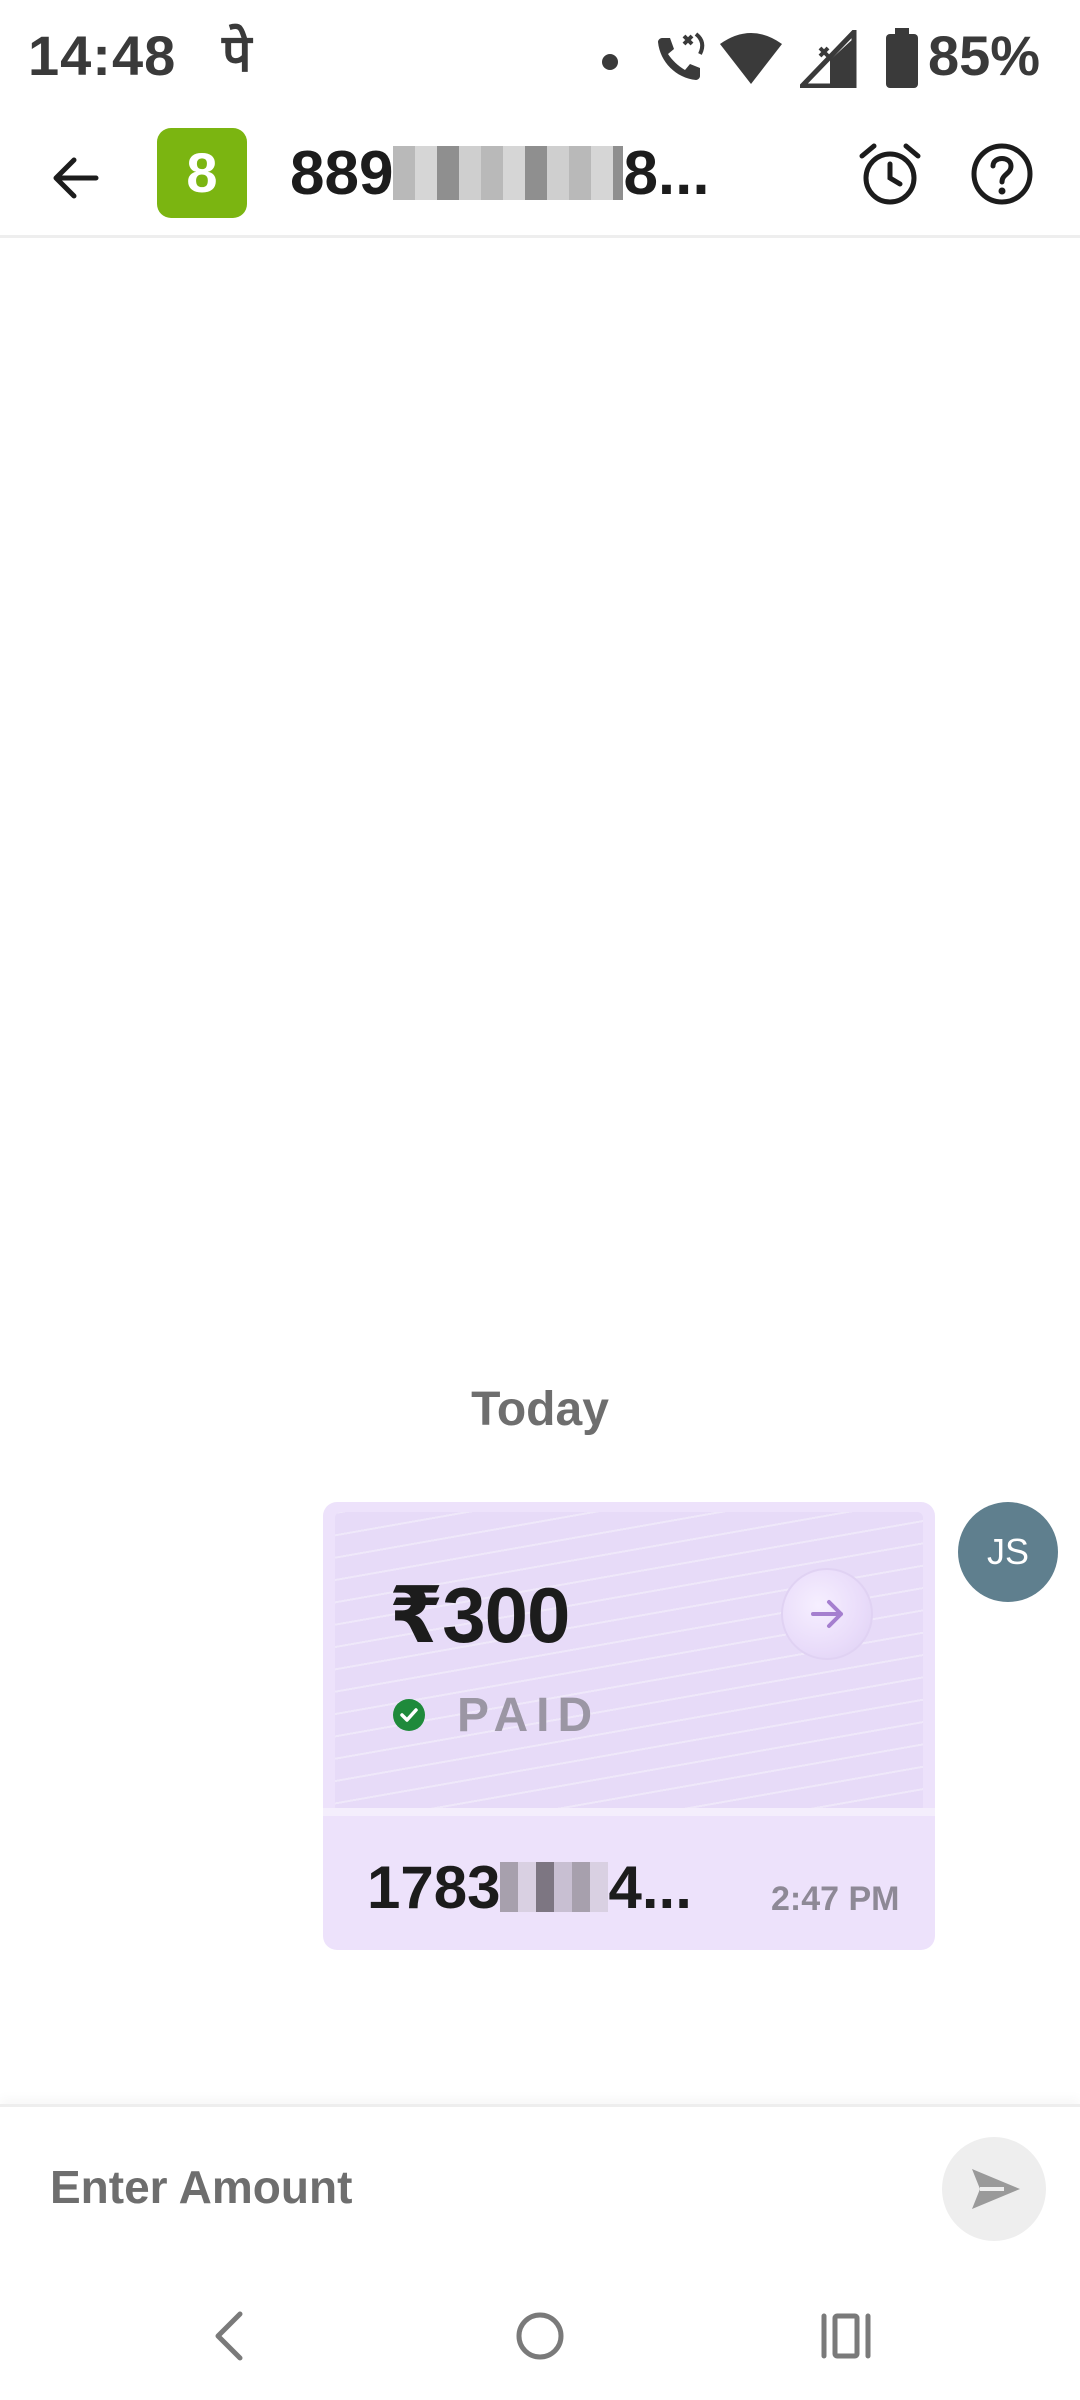  I want to click on sender-avatar: JS, so click(1008, 1552).